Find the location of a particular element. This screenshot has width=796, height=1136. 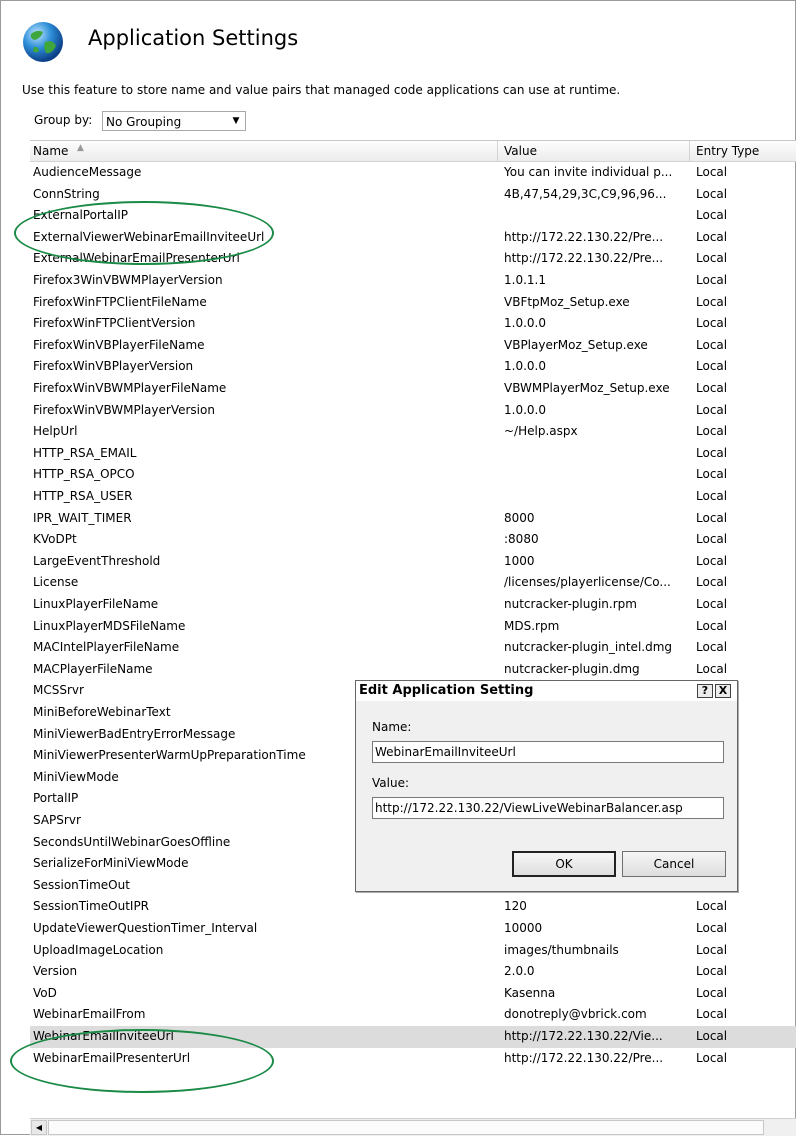

row-name-cell: FirefoxWinVBPlayerVersion is located at coordinates (113, 366).